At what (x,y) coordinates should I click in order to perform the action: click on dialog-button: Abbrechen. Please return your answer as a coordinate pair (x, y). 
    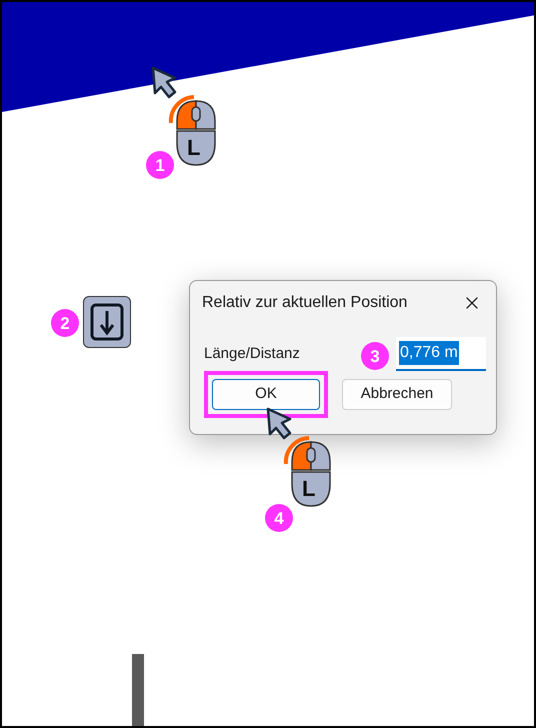
    Looking at the image, I should click on (397, 394).